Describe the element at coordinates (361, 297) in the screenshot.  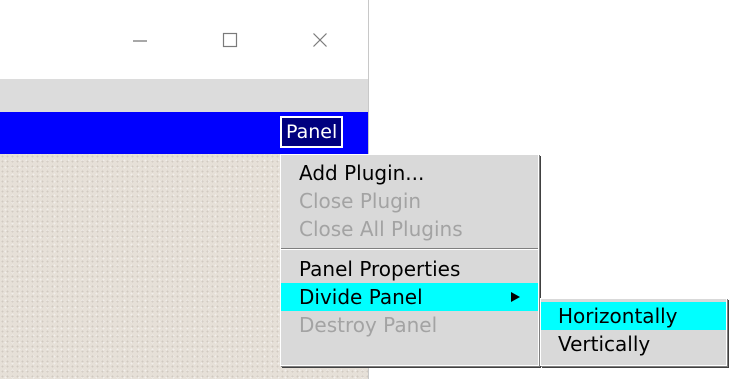
I see `menu-item-divide-panel-label: Divide Panel` at that location.